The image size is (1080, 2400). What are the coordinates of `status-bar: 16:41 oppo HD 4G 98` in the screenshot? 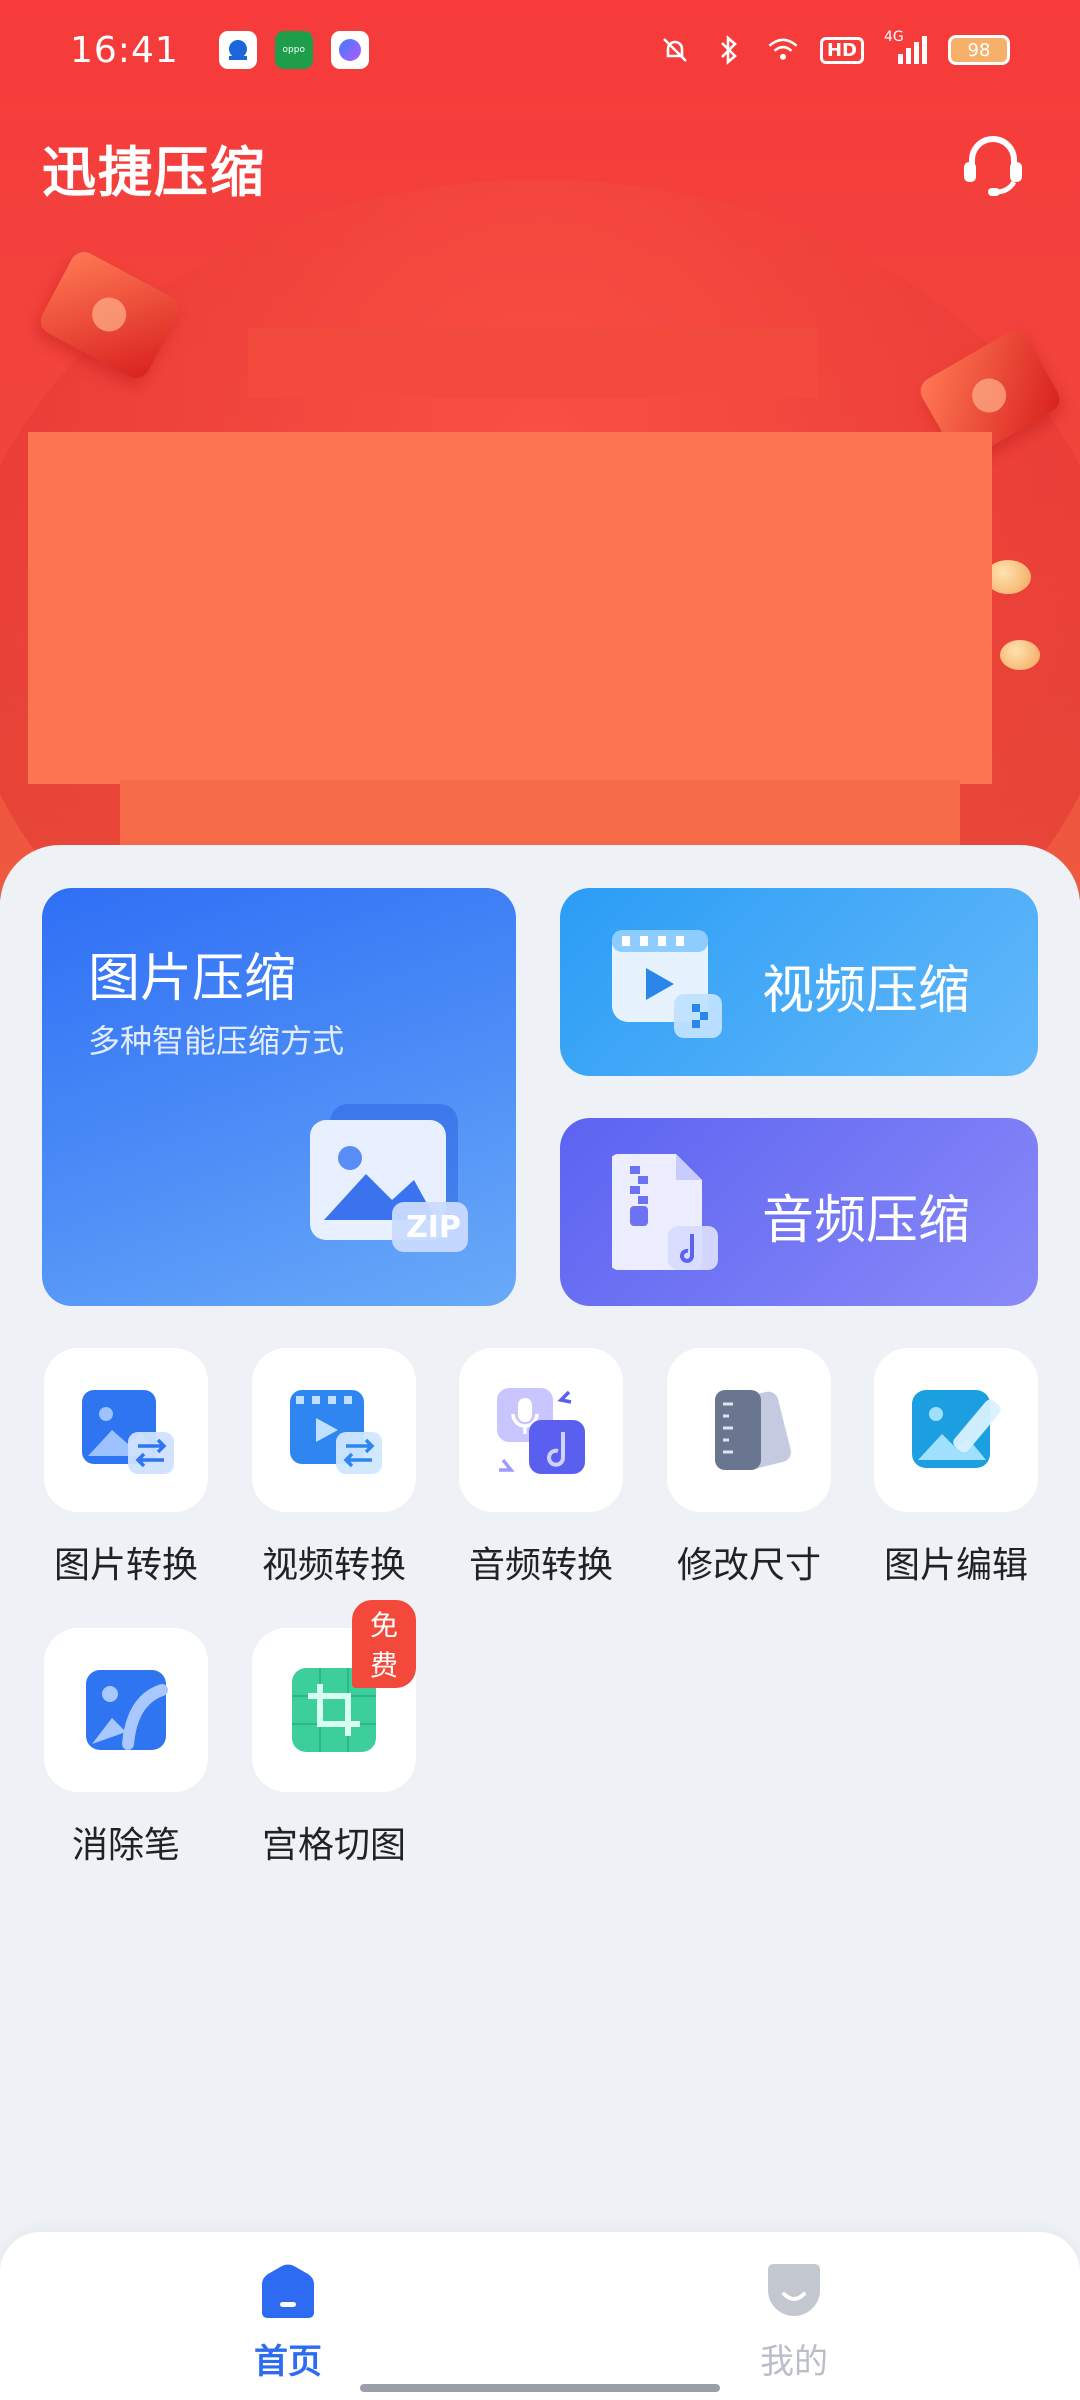 It's located at (540, 50).